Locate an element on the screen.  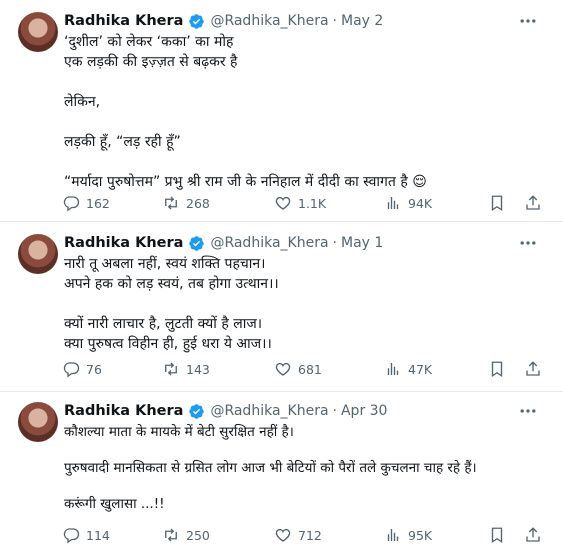
tweet-line: अपने हक को लड़ स्वयं, तब होगा उत्थान।। is located at coordinates (171, 284).